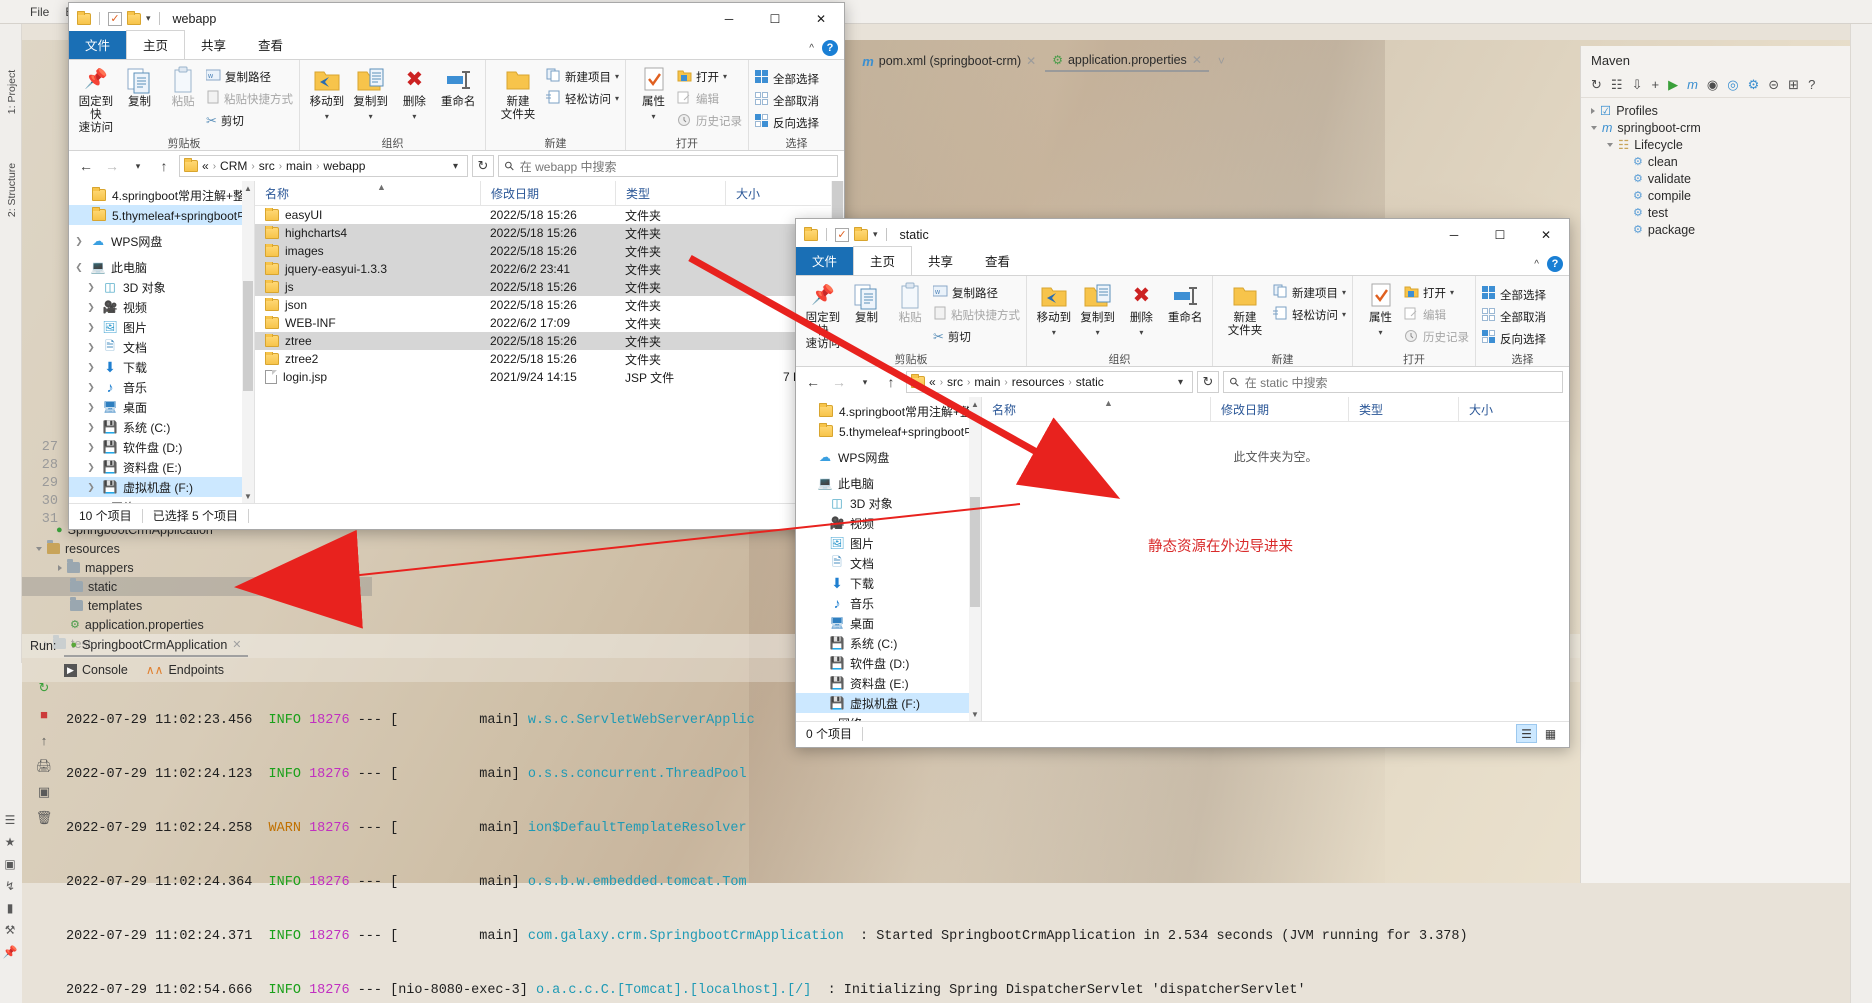 The height and width of the screenshot is (1003, 1872). Describe the element at coordinates (582, 76) in the screenshot. I see `new-item-button: 新建项目 ▾` at that location.